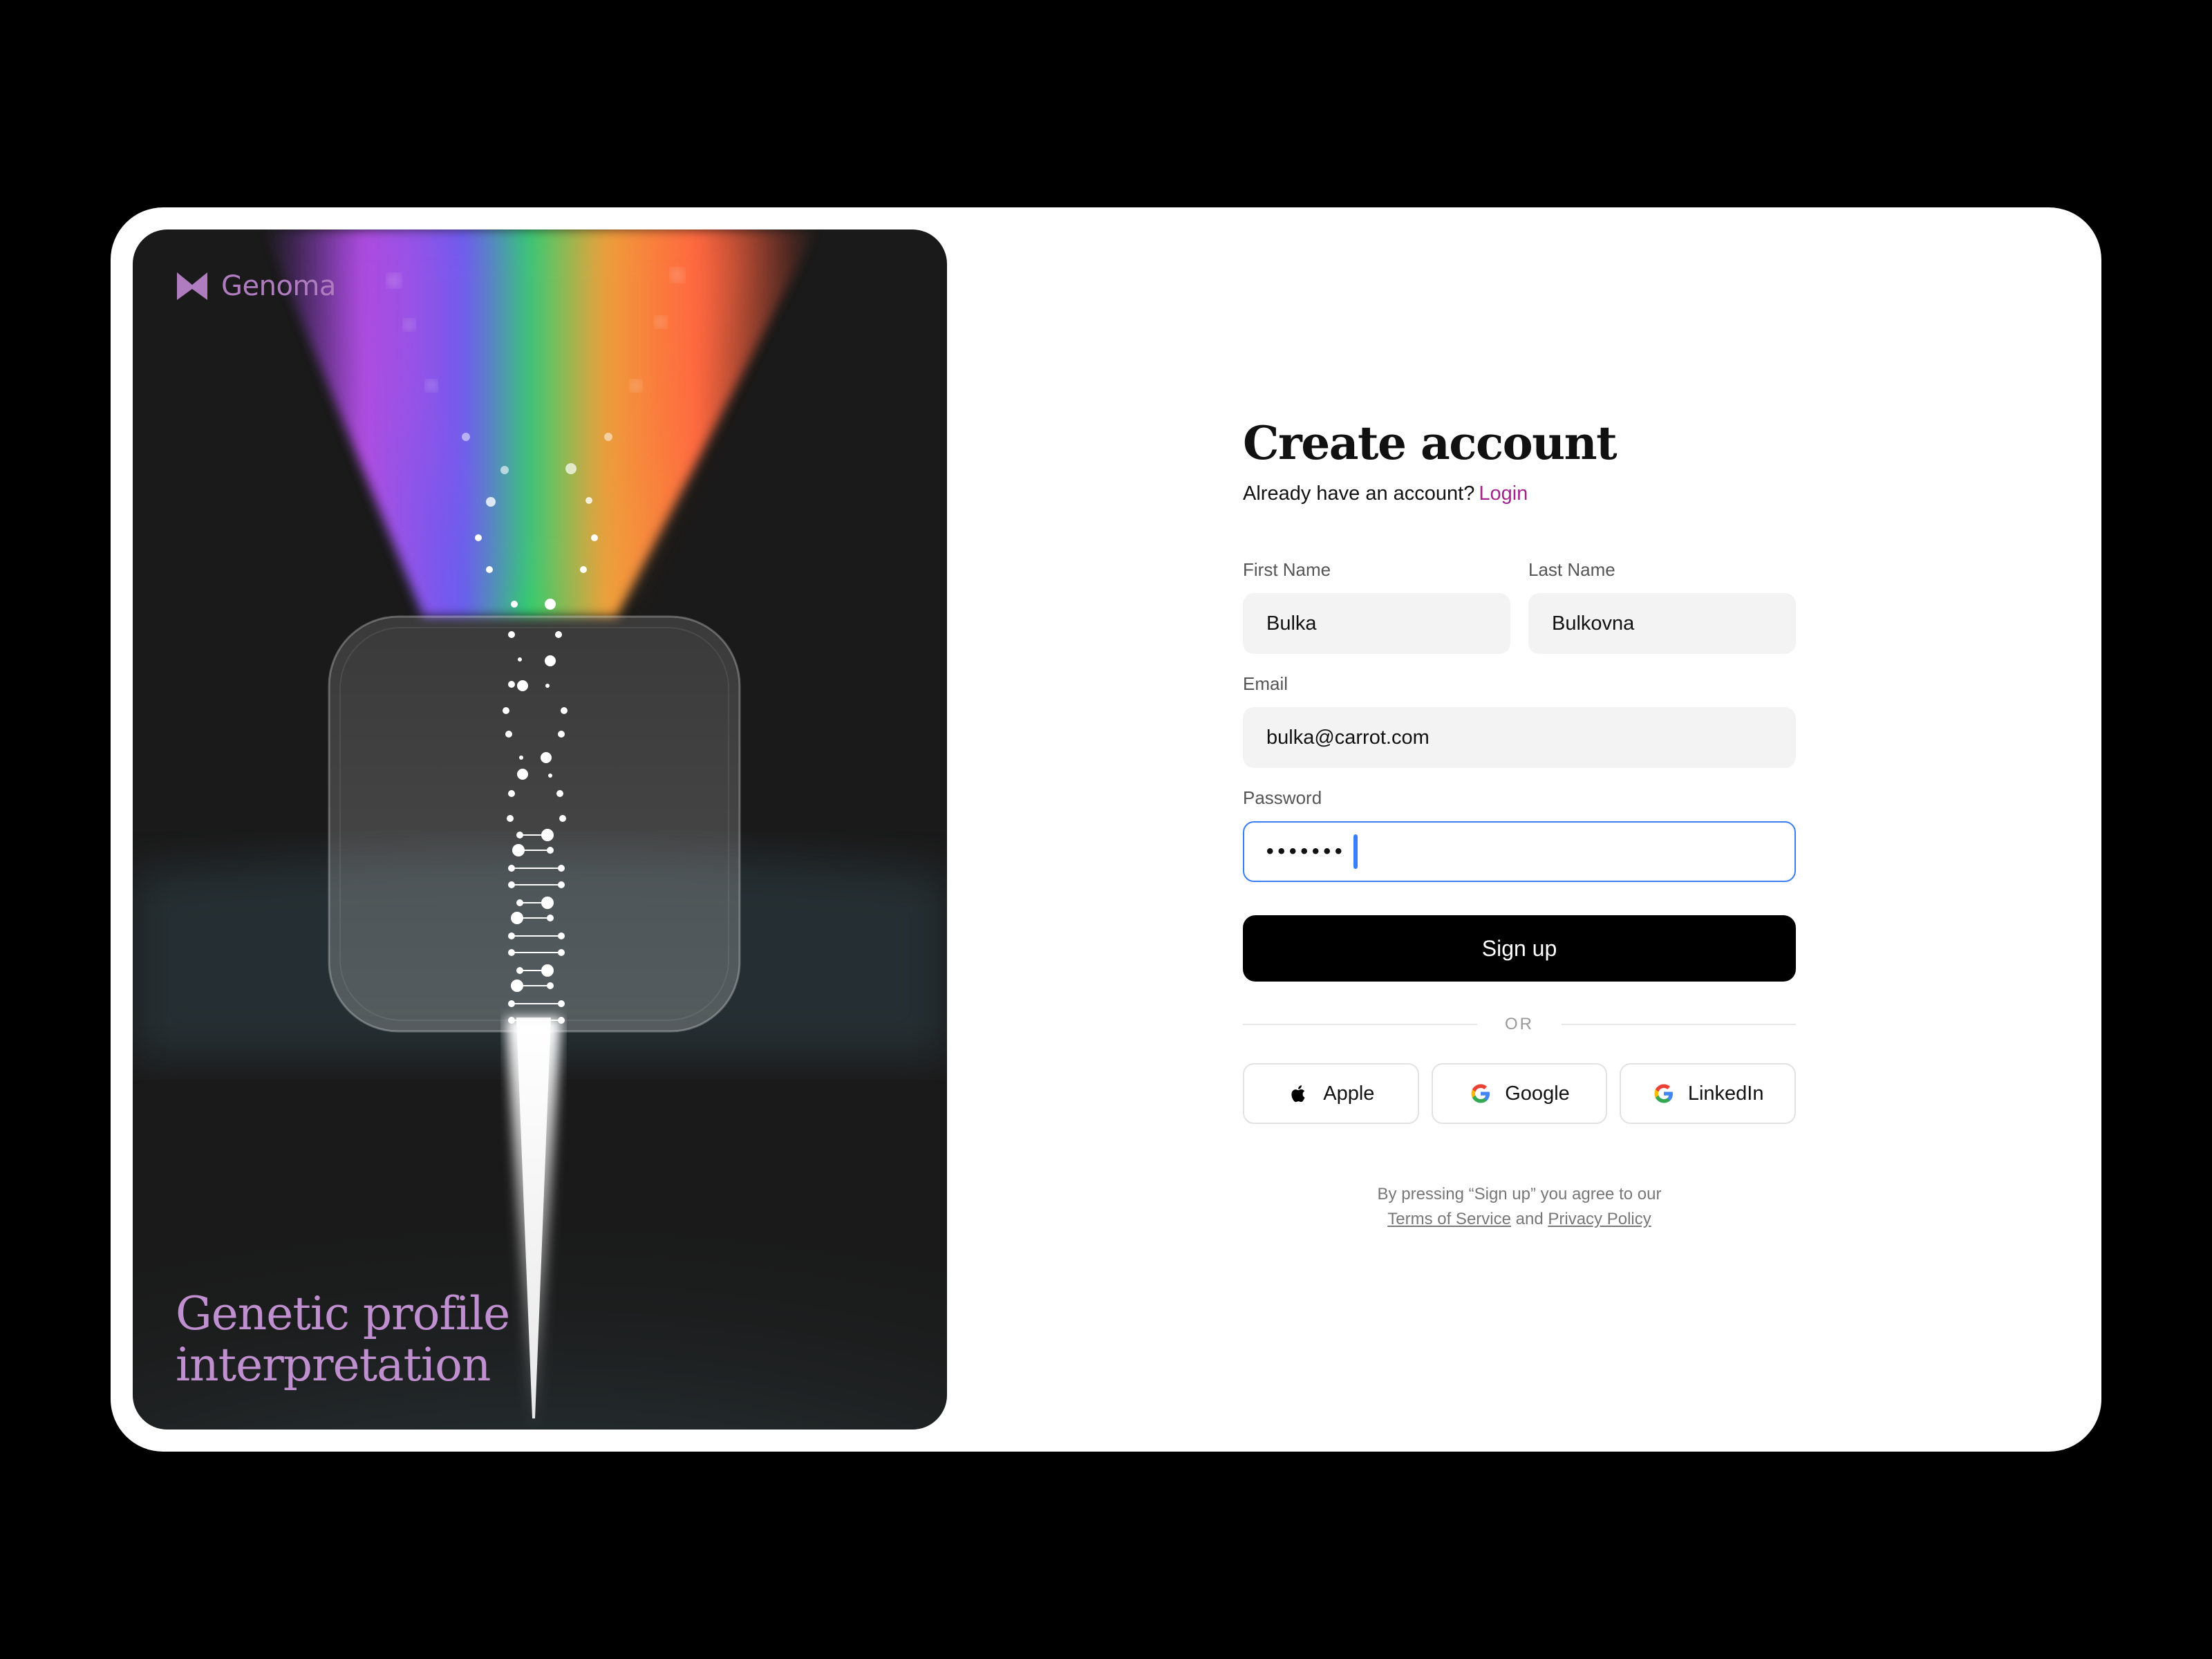  What do you see at coordinates (1537, 1093) in the screenshot?
I see `google-login-label: Google` at bounding box center [1537, 1093].